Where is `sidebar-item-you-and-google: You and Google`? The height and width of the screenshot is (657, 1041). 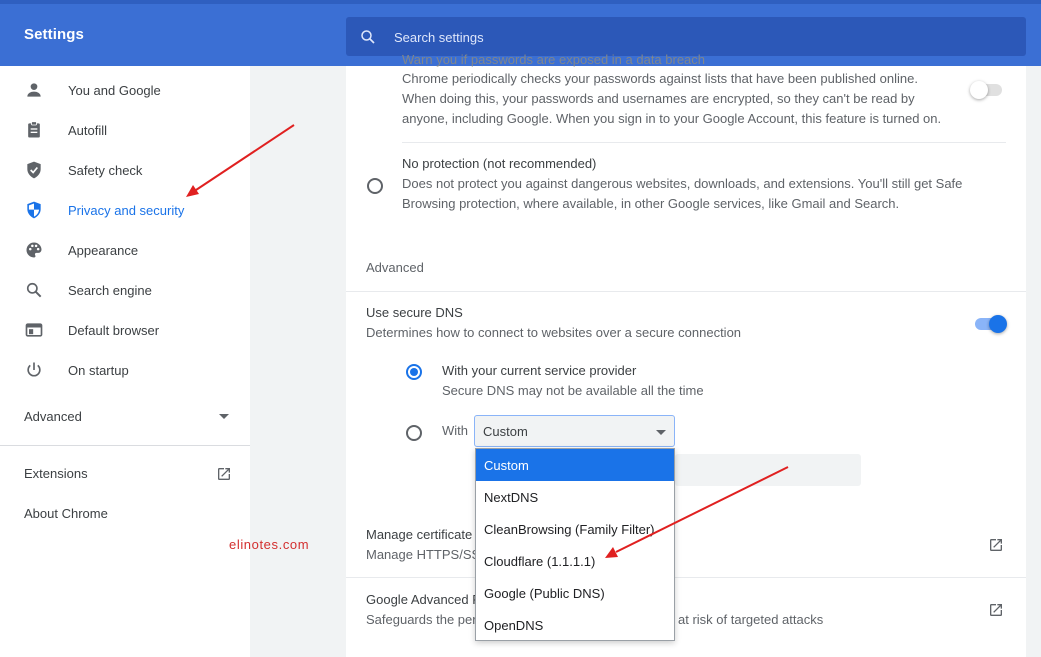 sidebar-item-you-and-google: You and Google is located at coordinates (125, 88).